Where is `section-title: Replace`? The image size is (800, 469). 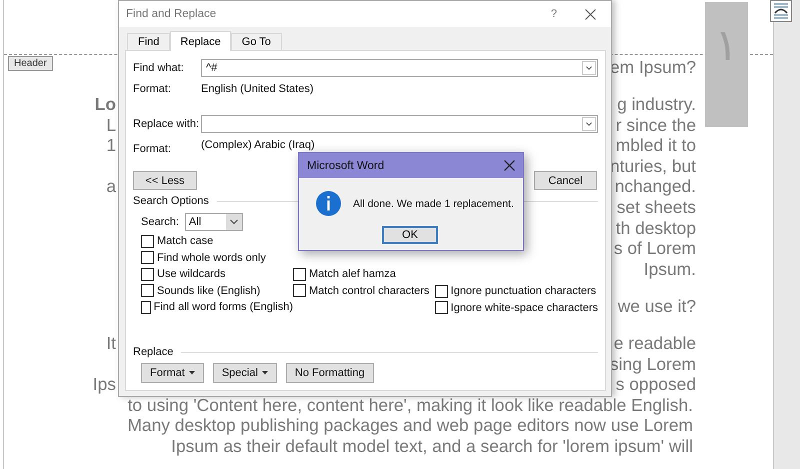
section-title: Replace is located at coordinates (153, 352).